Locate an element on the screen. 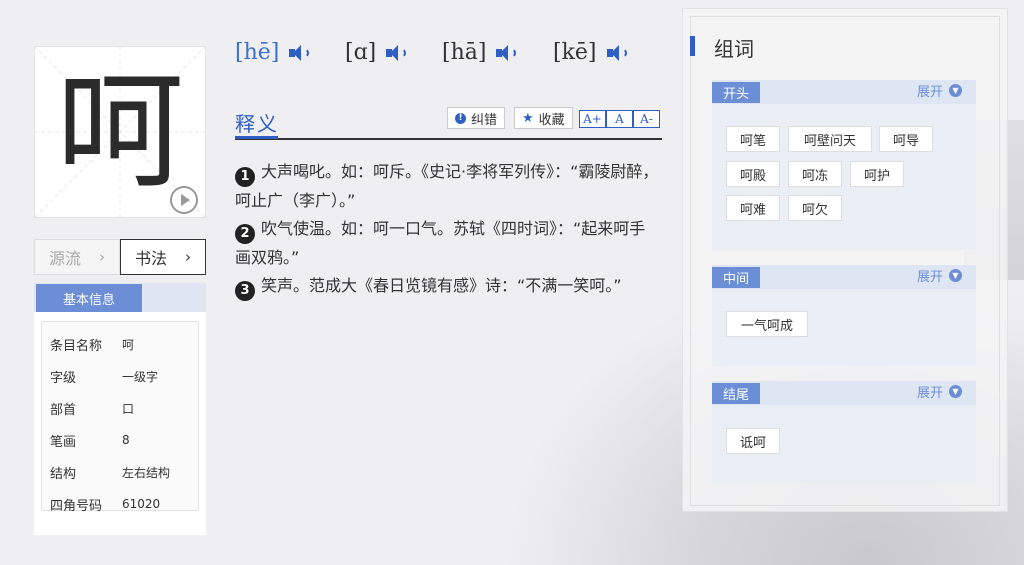 The width and height of the screenshot is (1024, 565). pronunciation-text: [hā] is located at coordinates (464, 52).